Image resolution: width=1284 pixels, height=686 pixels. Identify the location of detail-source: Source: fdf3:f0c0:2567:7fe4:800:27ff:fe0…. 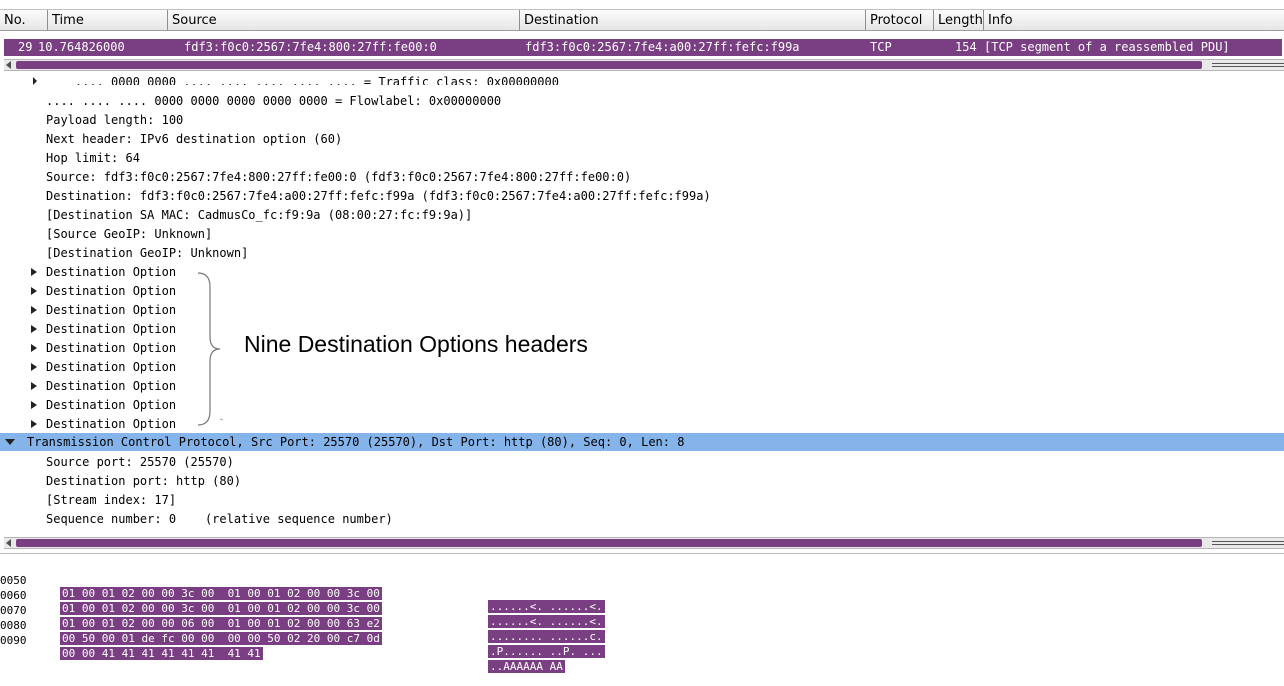
(338, 177).